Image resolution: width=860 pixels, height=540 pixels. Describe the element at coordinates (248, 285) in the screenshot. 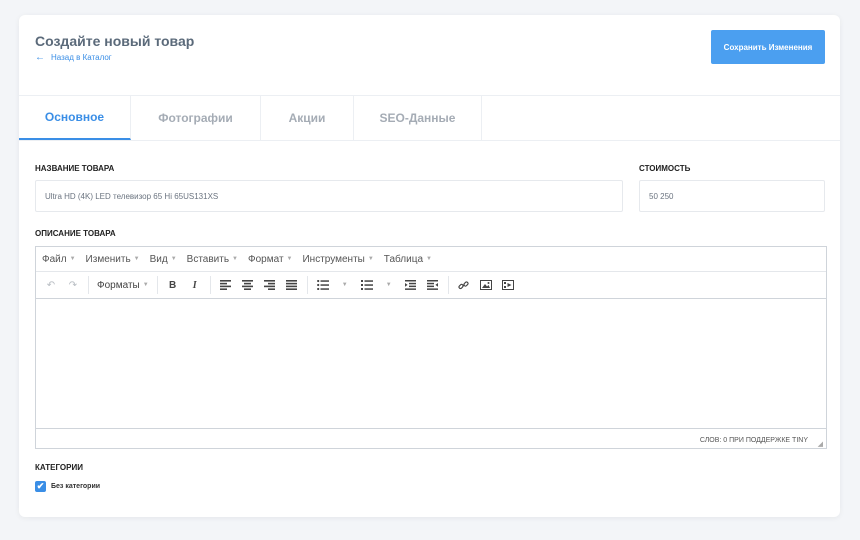

I see `align-center-icon` at that location.